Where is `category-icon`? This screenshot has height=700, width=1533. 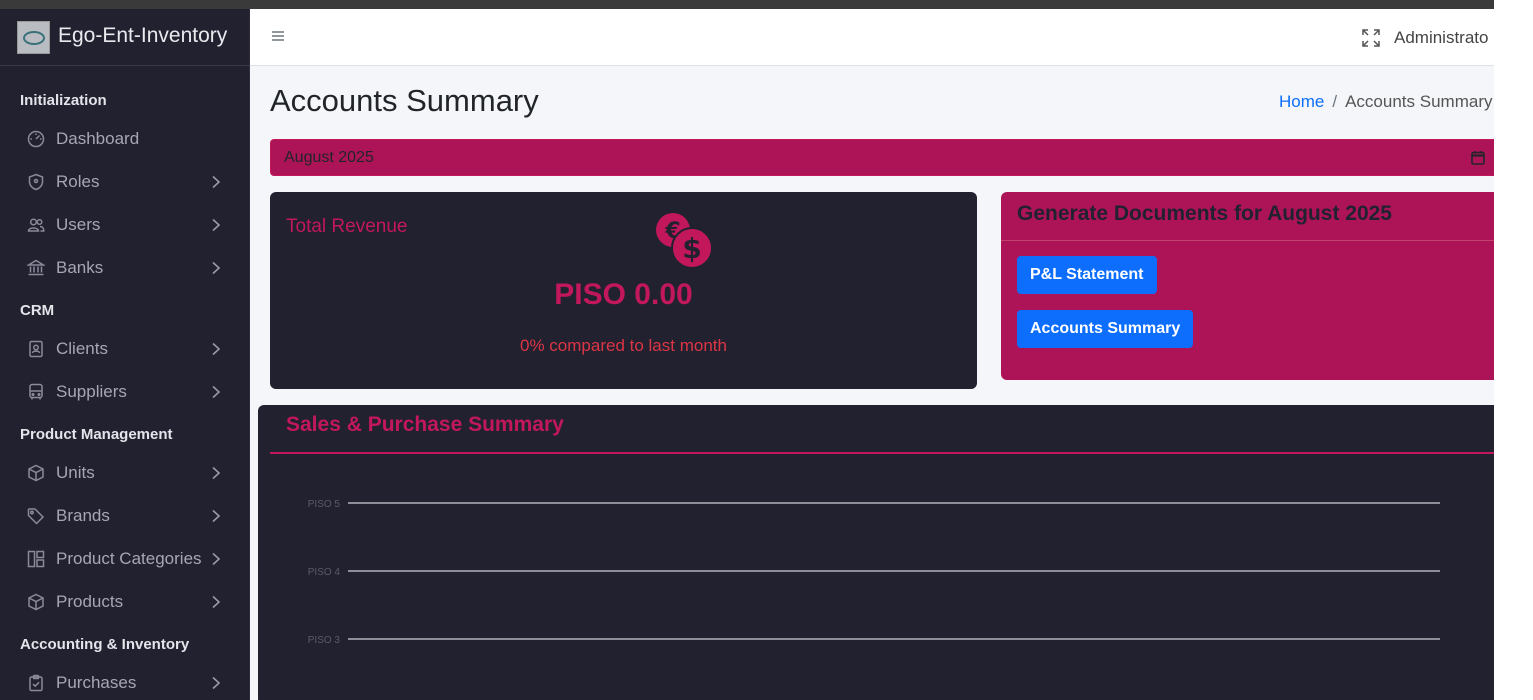 category-icon is located at coordinates (36, 559).